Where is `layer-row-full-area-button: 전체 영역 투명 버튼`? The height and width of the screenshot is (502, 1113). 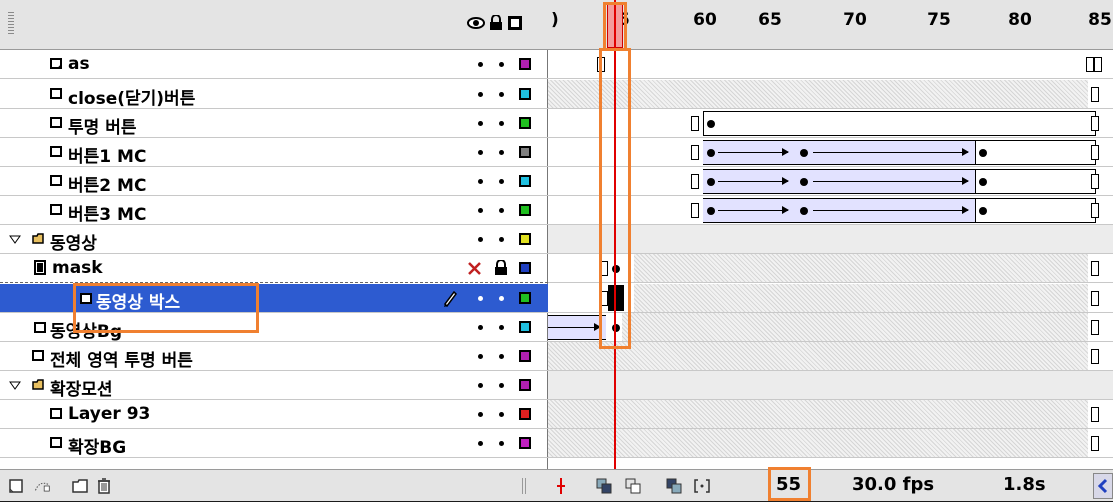 layer-row-full-area-button: 전체 영역 투명 버튼 is located at coordinates (274, 356).